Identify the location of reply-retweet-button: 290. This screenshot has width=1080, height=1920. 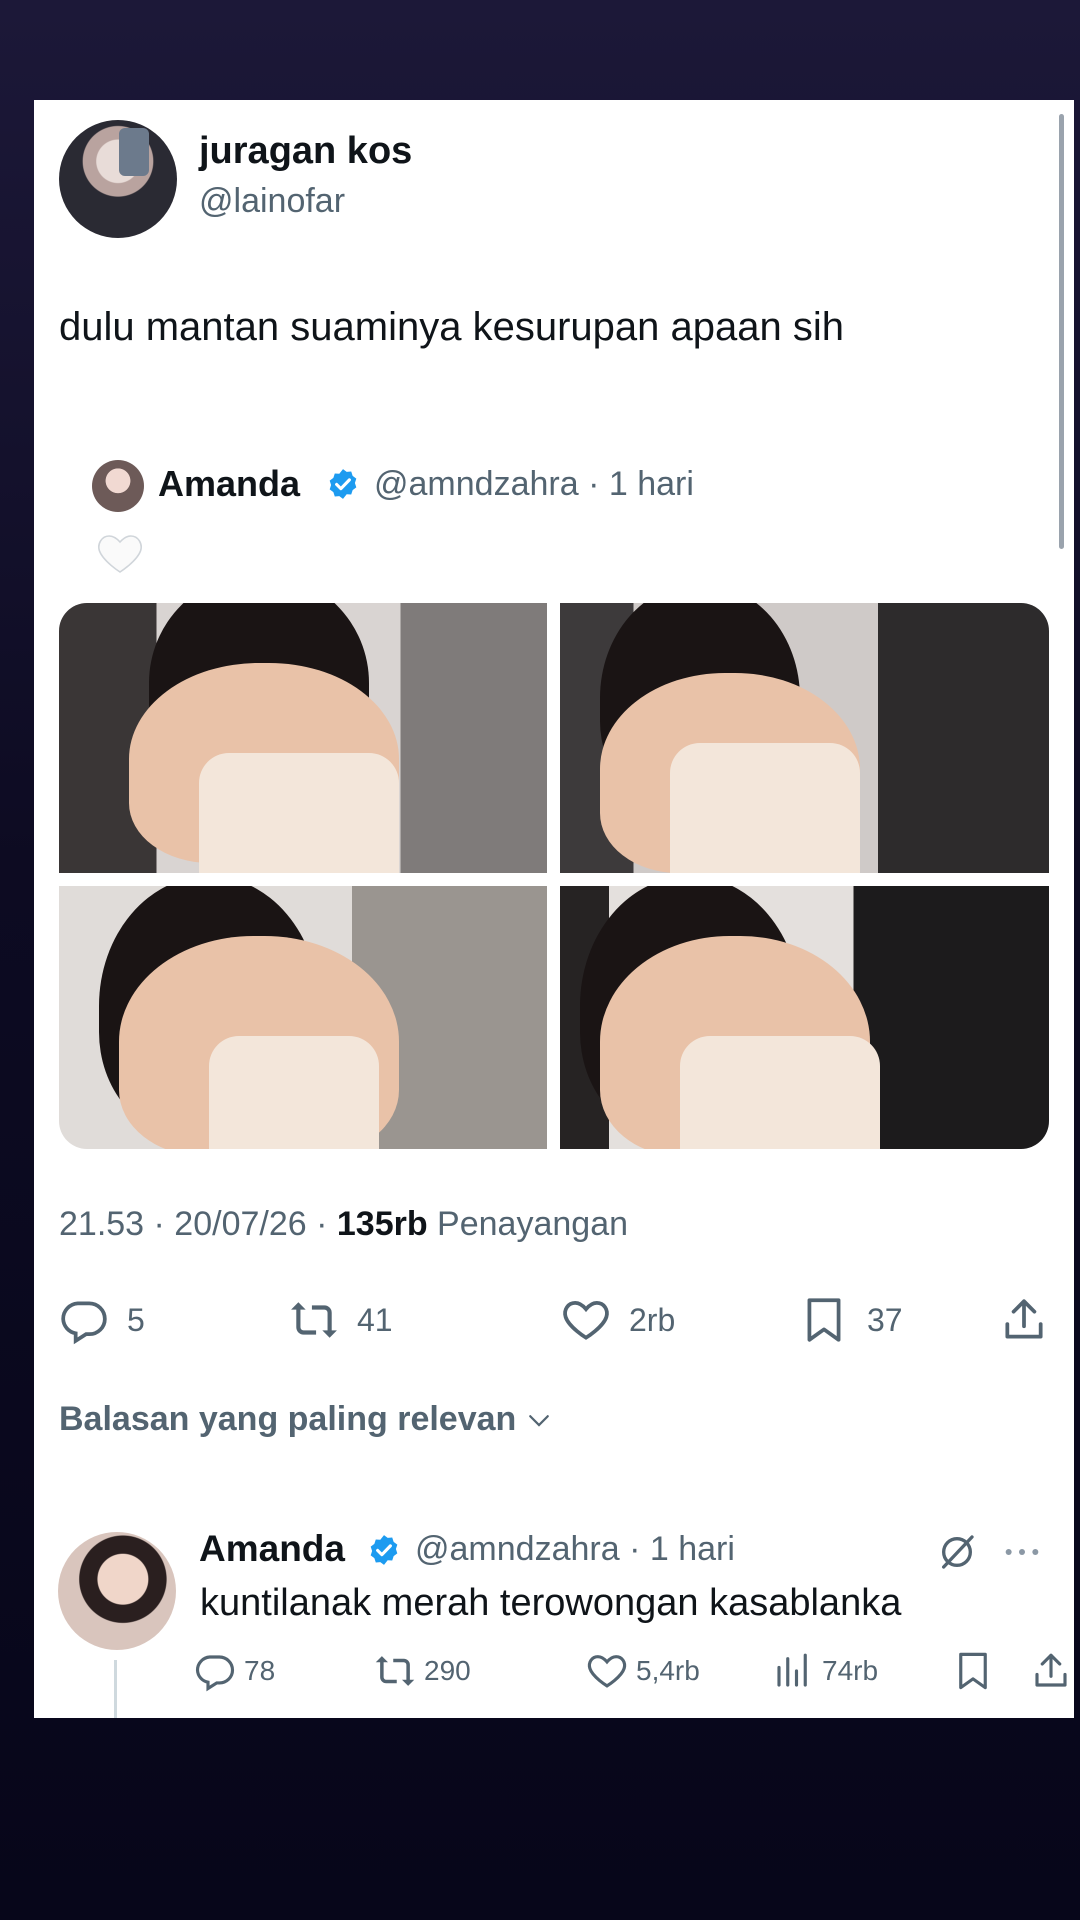
(422, 1671).